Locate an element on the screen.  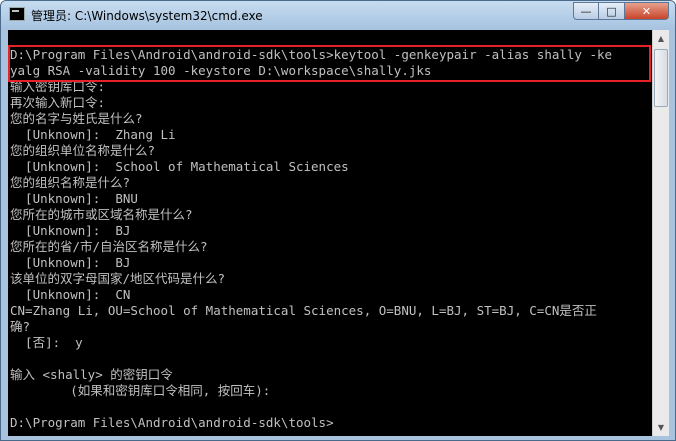
caption-buttons: — □ ✕ is located at coordinates (621, 11).